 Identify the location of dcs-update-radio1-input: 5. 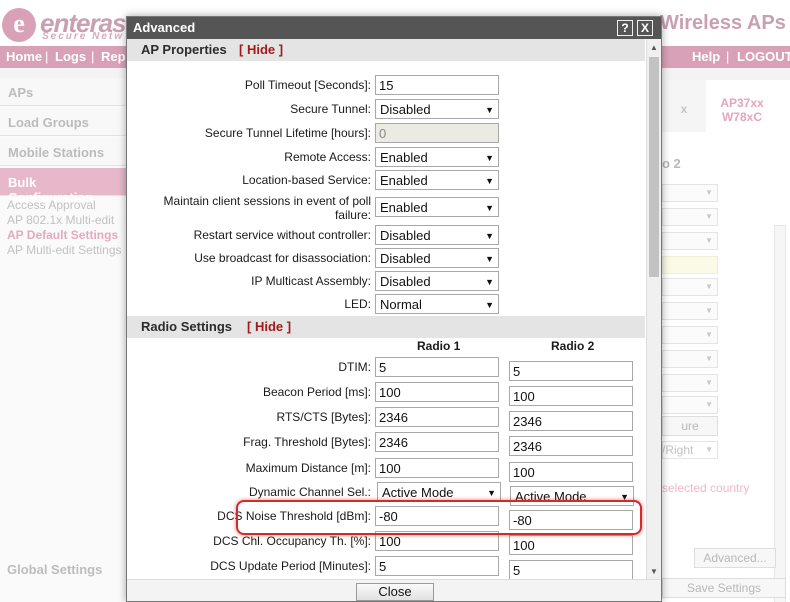
(437, 566).